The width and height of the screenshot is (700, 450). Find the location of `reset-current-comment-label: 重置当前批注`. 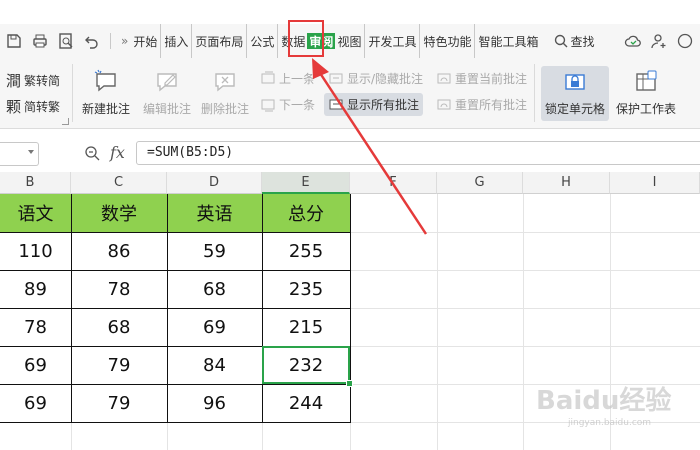

reset-current-comment-label: 重置当前批注 is located at coordinates (491, 79).